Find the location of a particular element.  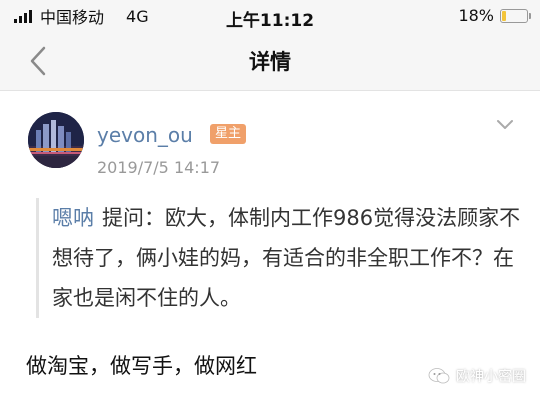

avatar is located at coordinates (56, 140).